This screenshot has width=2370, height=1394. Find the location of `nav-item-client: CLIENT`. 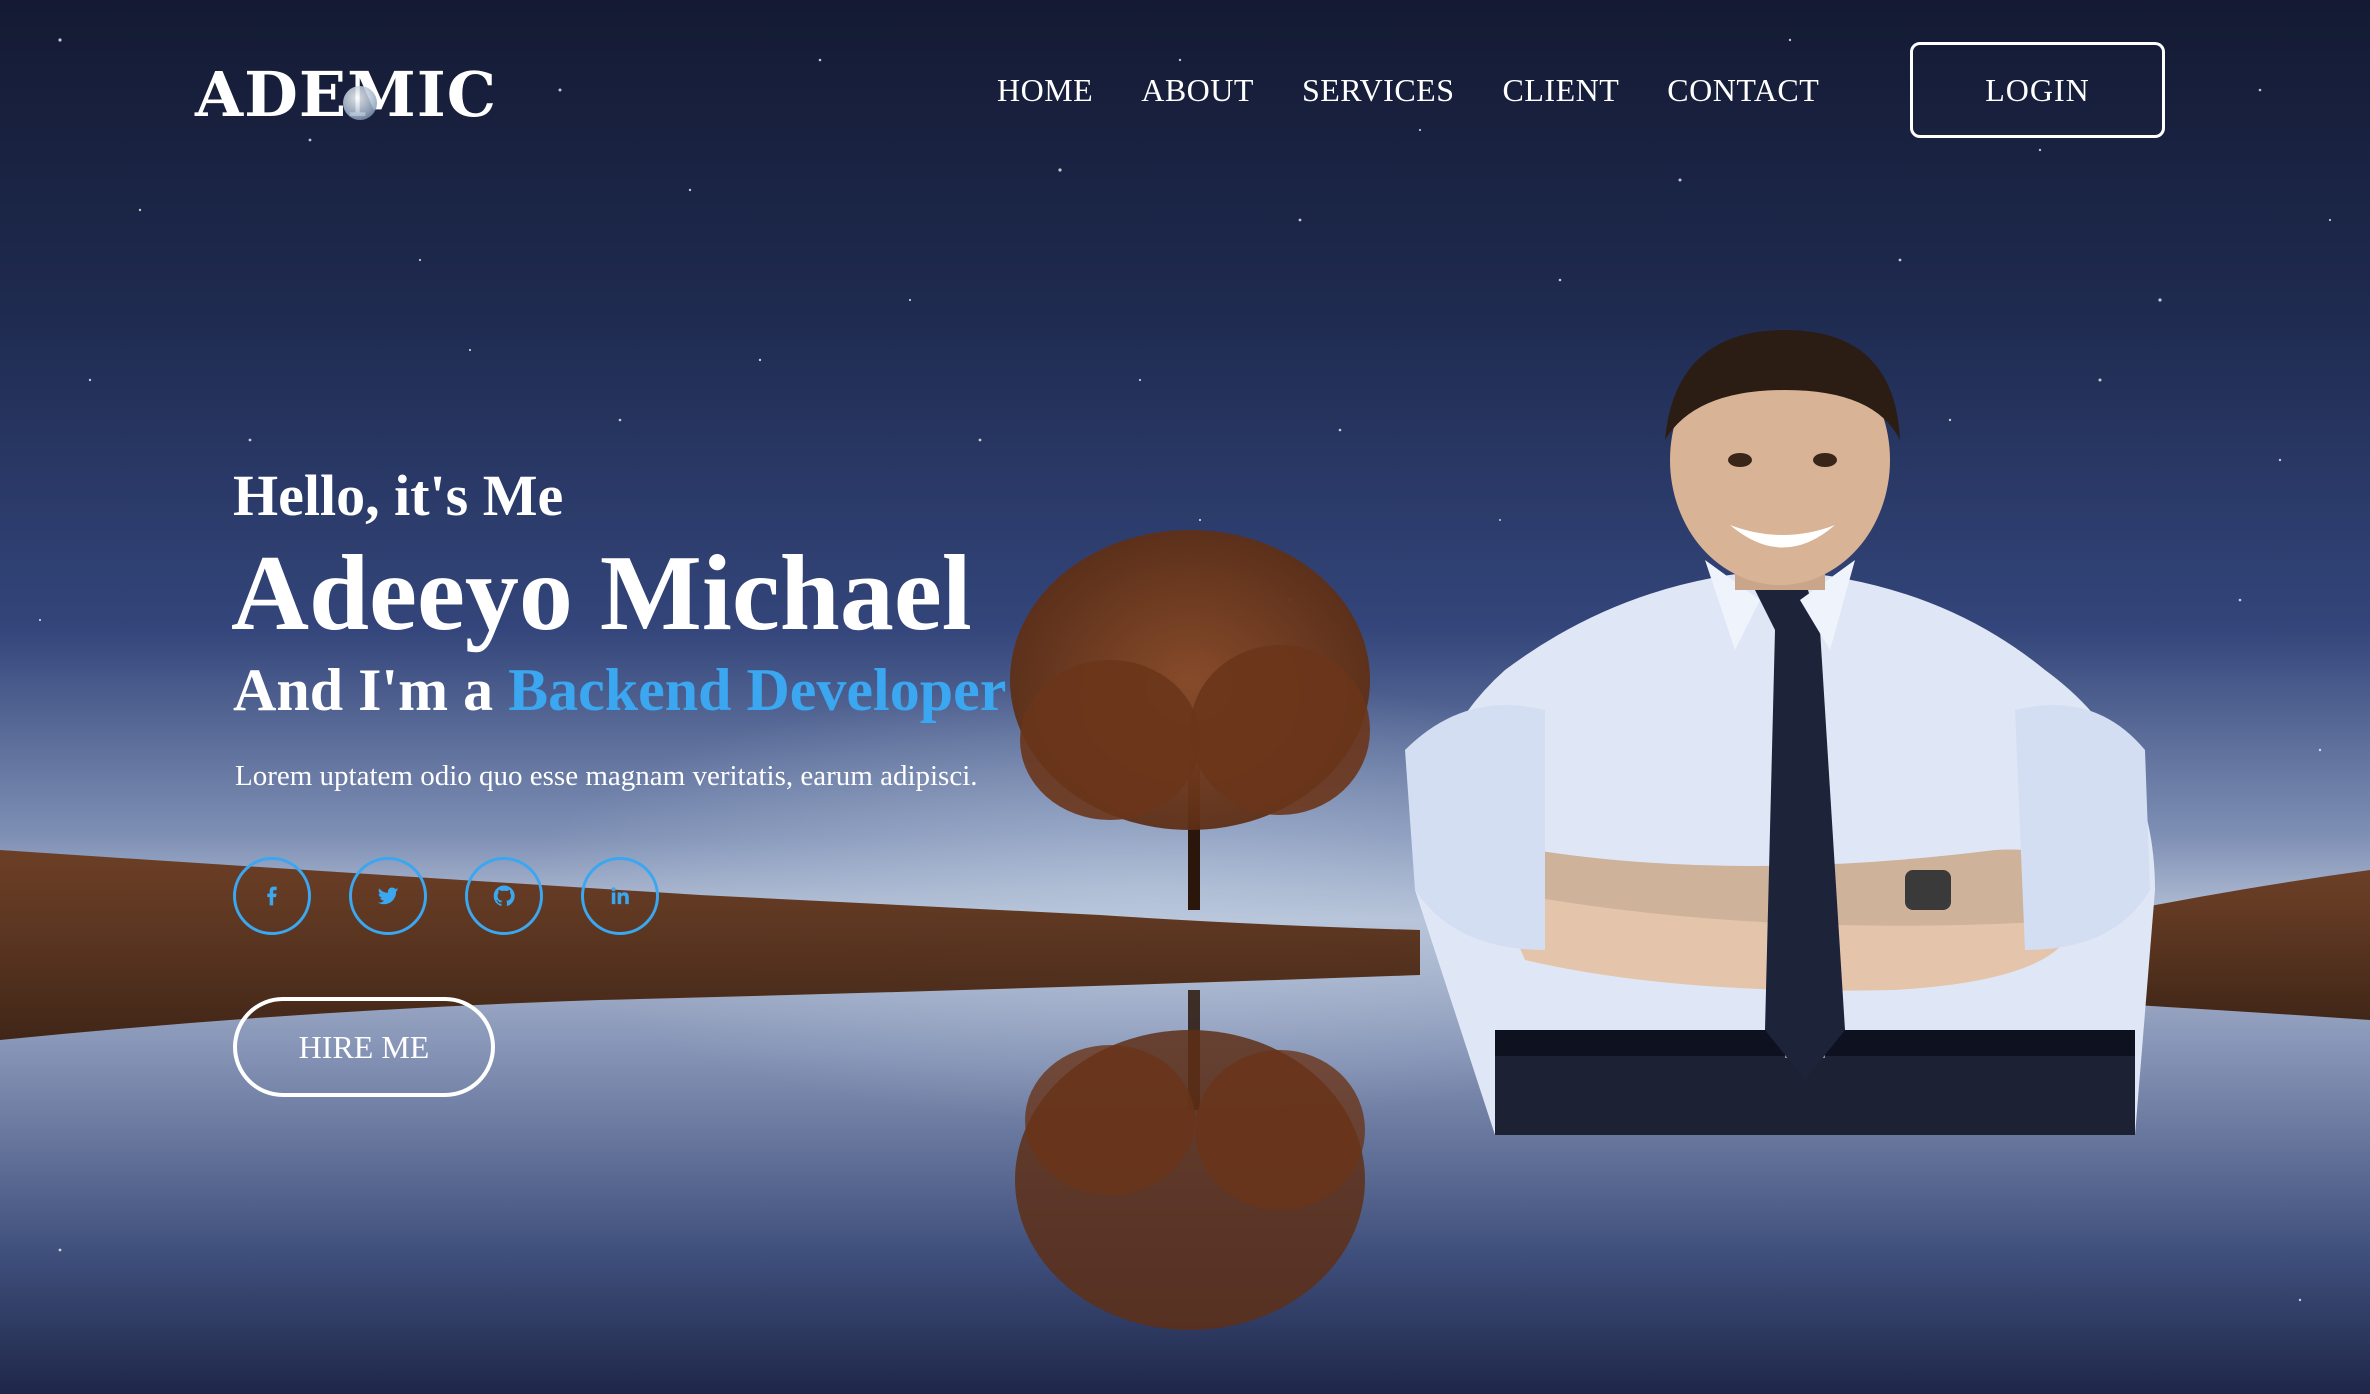

nav-item-client: CLIENT is located at coordinates (1561, 90).